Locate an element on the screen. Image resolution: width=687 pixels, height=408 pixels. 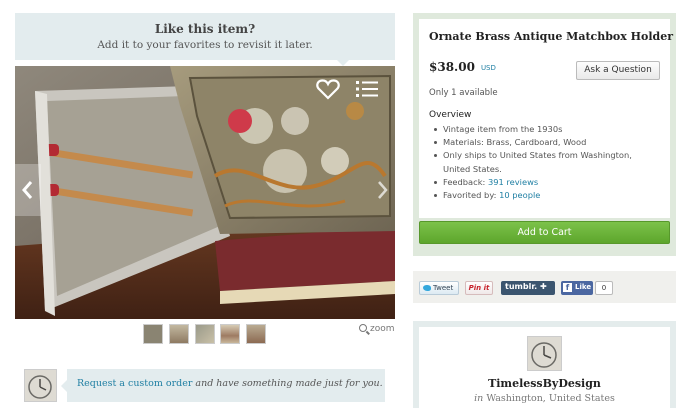
ask-question-button: Ask a Question is located at coordinates (618, 70).